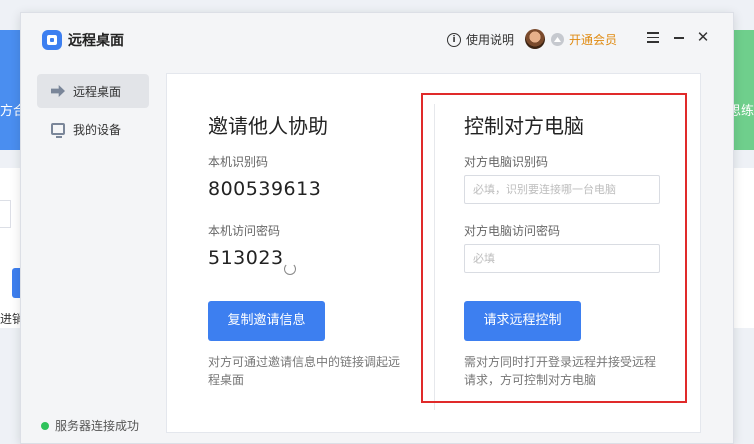 This screenshot has width=754, height=444. I want to click on help-label: 使用说明, so click(490, 40).